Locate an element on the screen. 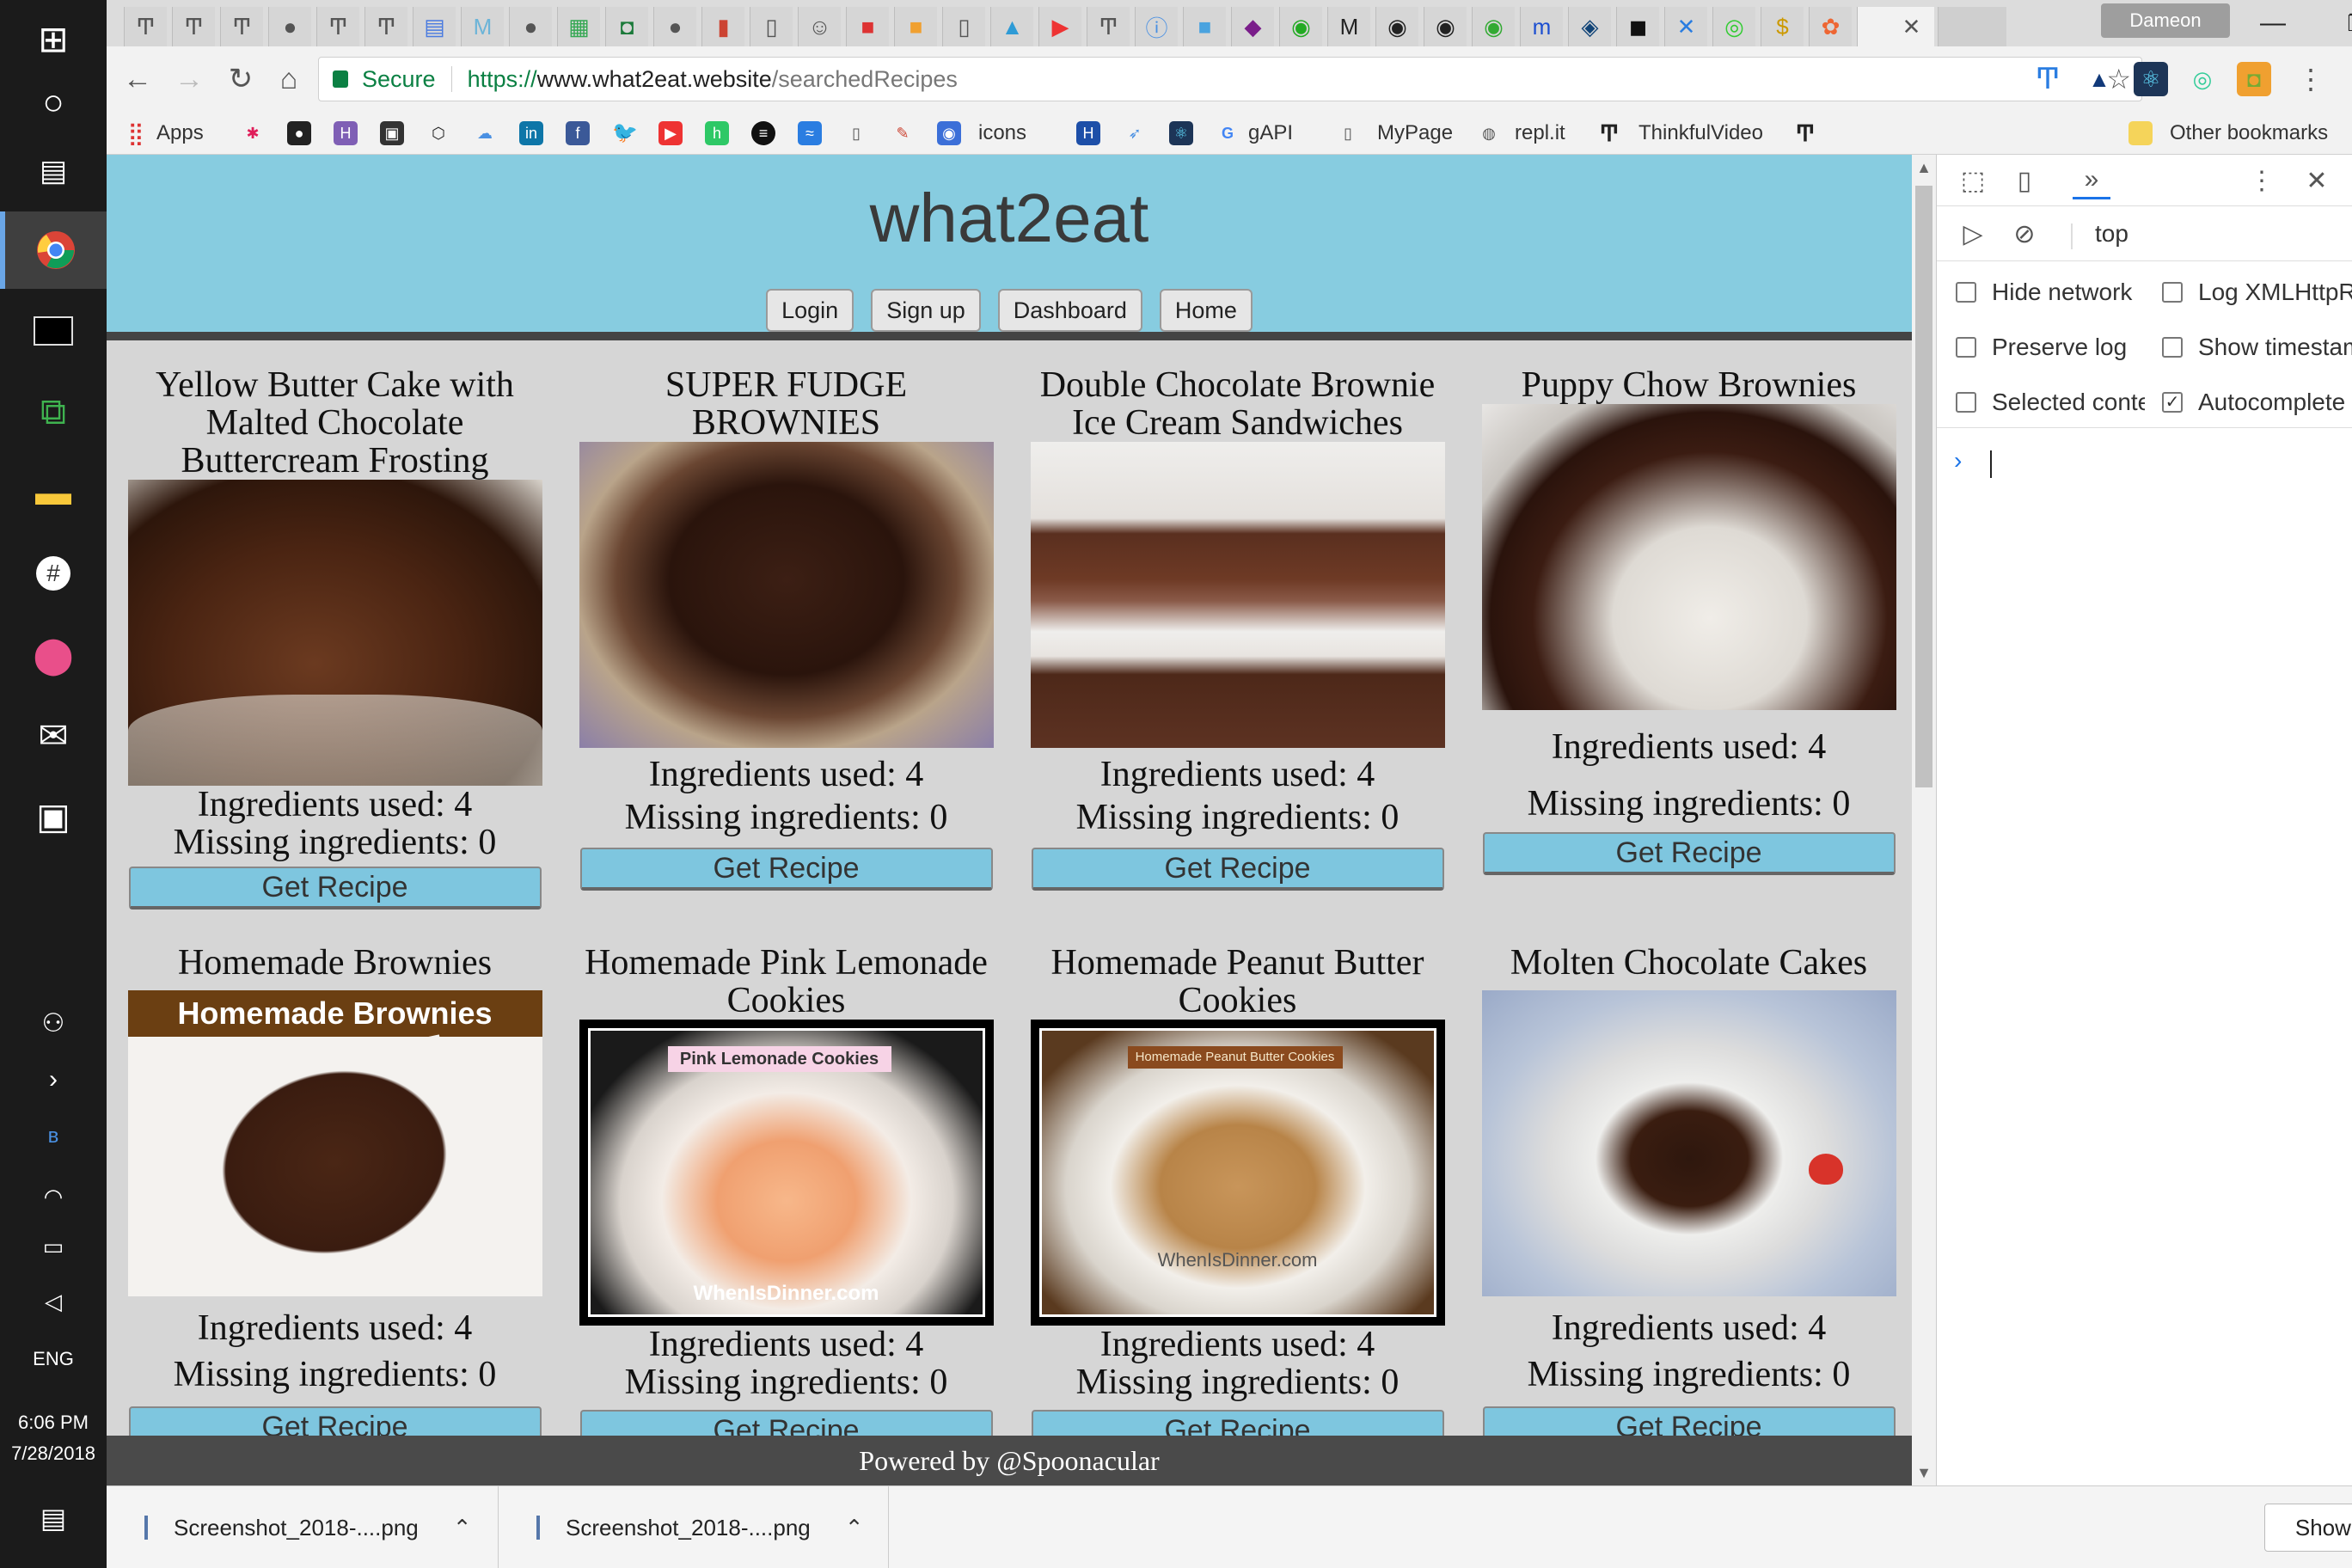 Image resolution: width=2352 pixels, height=1568 pixels. checkbox-checked: ✓ is located at coordinates (2172, 402).